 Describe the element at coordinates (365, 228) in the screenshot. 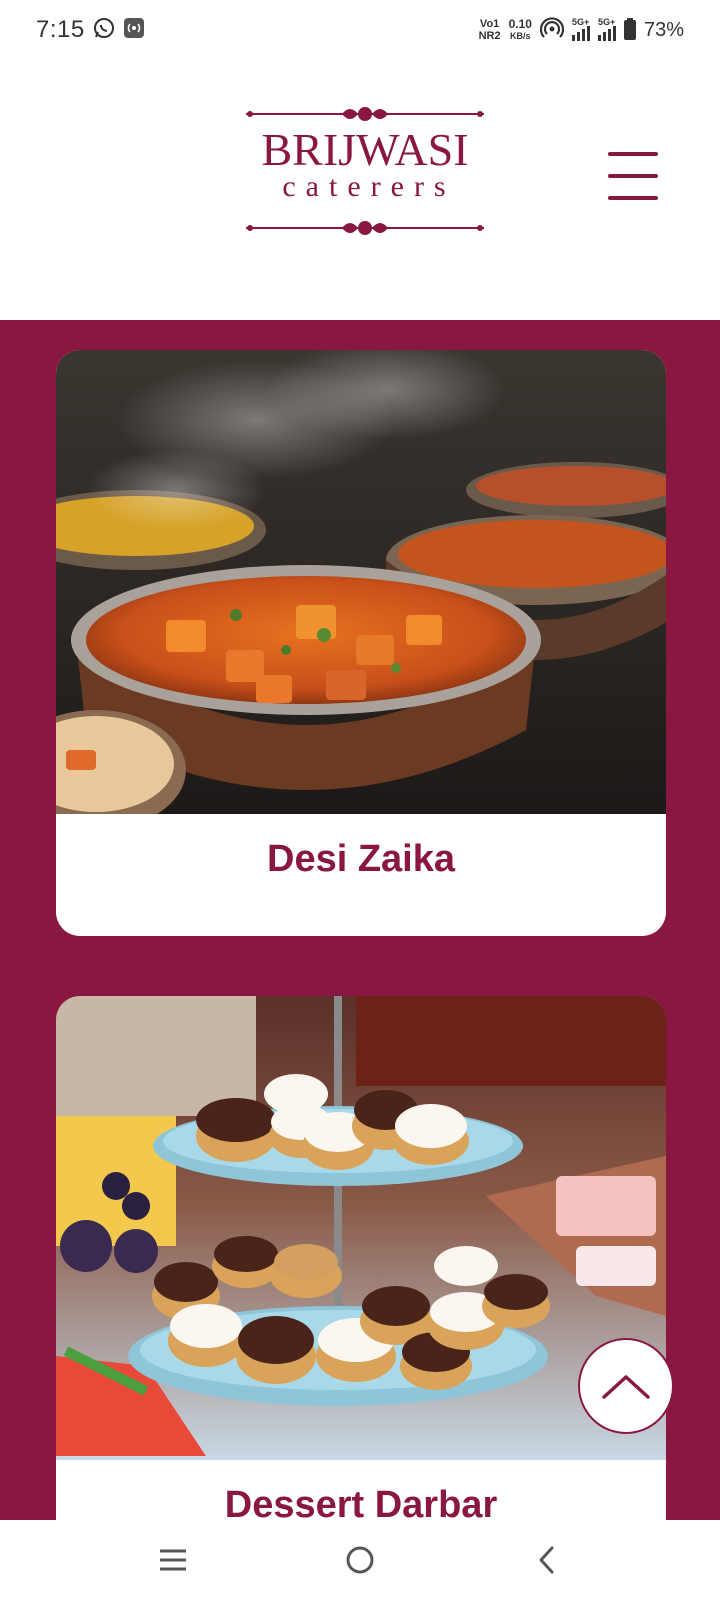

I see `logo-ornament-bottom` at that location.